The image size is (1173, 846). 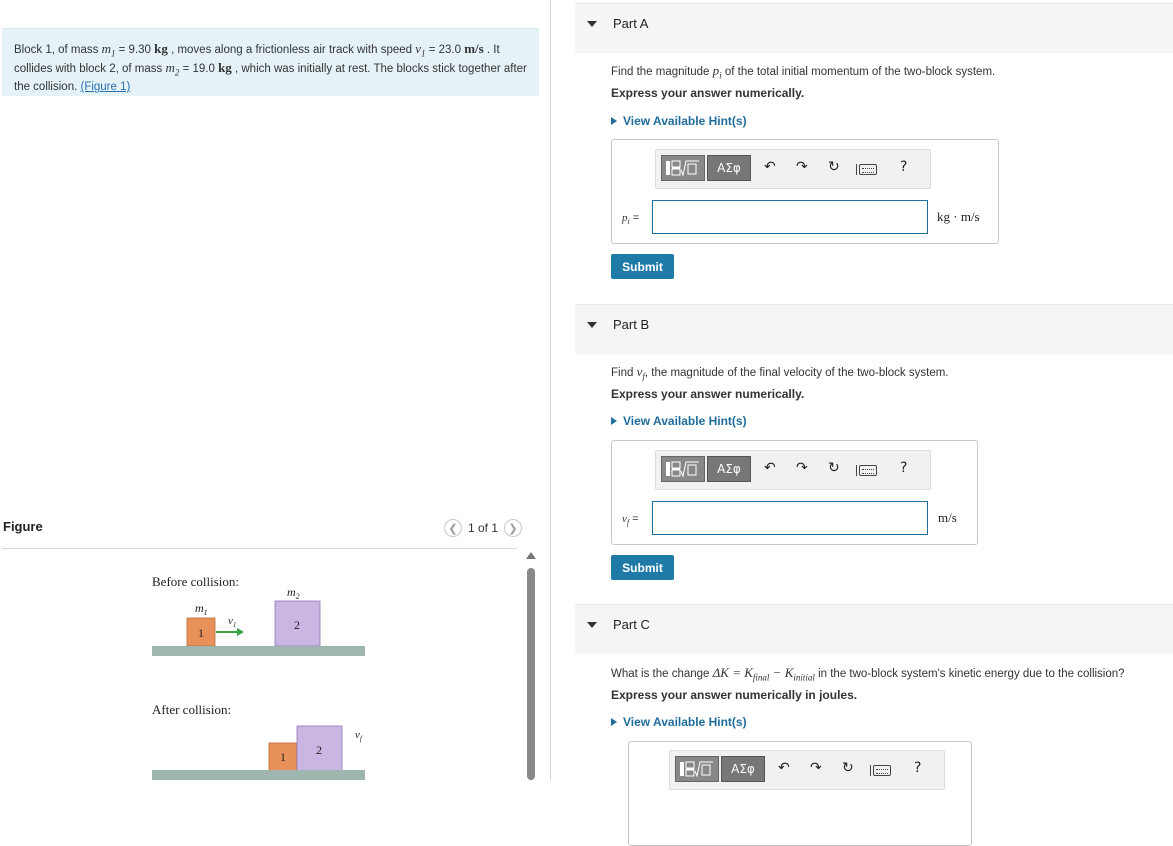 I want to click on scroll-up-icon, so click(x=531, y=555).